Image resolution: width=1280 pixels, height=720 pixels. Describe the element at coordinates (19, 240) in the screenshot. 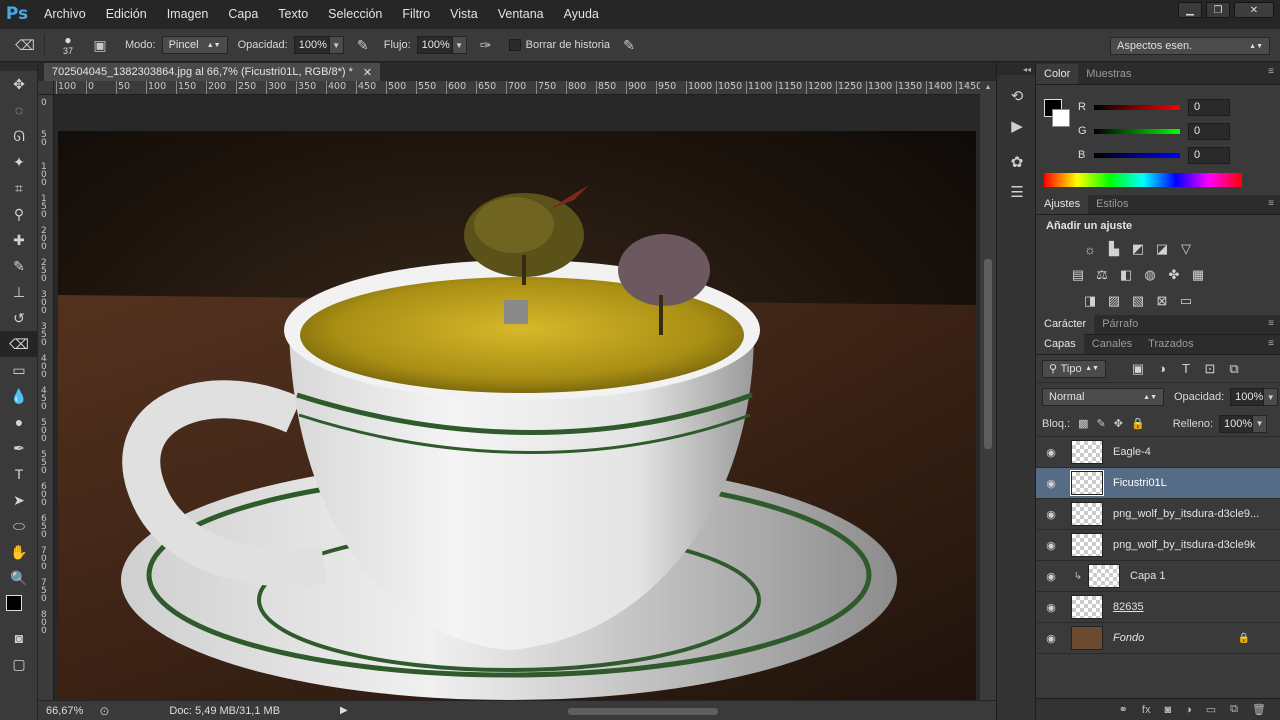

I see `healing-brush-tool-icon: ✚` at that location.